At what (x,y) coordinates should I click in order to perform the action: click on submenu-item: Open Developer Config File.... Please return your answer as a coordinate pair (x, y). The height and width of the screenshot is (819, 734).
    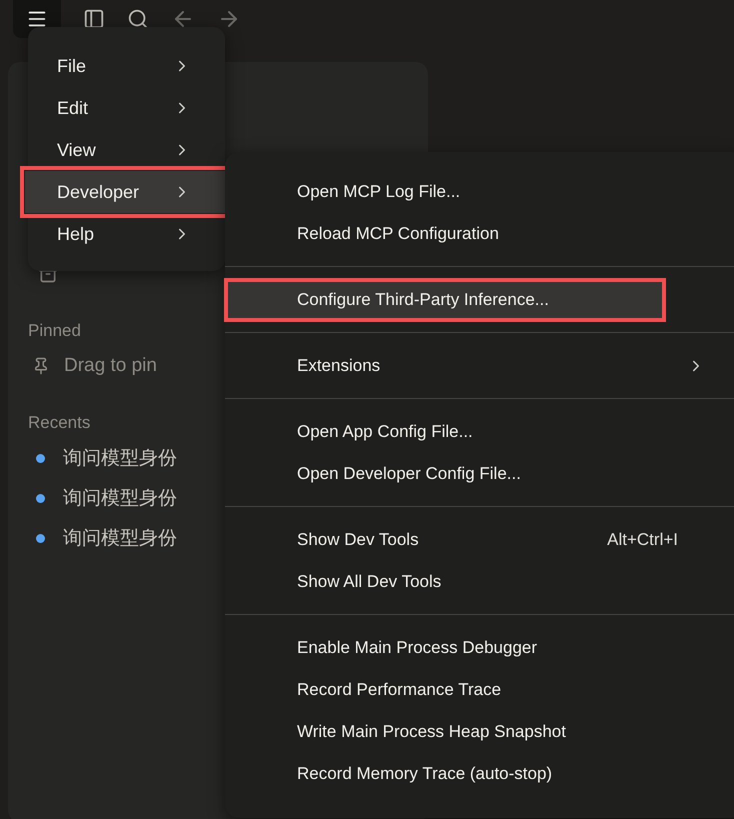
    Looking at the image, I should click on (479, 474).